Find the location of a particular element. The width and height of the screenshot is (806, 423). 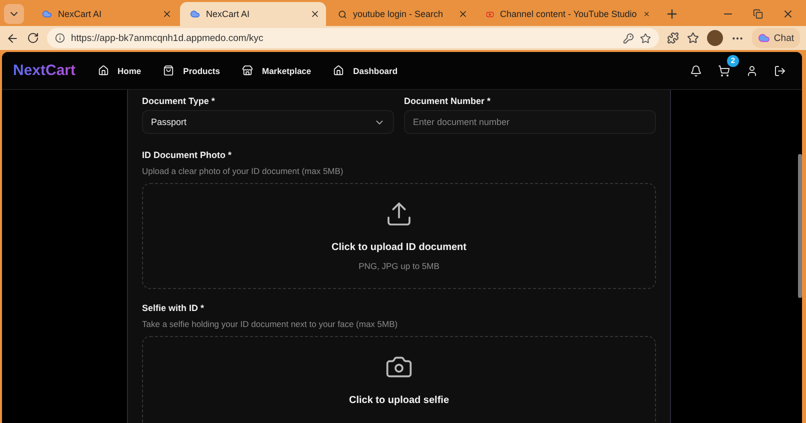

search-icon is located at coordinates (342, 14).